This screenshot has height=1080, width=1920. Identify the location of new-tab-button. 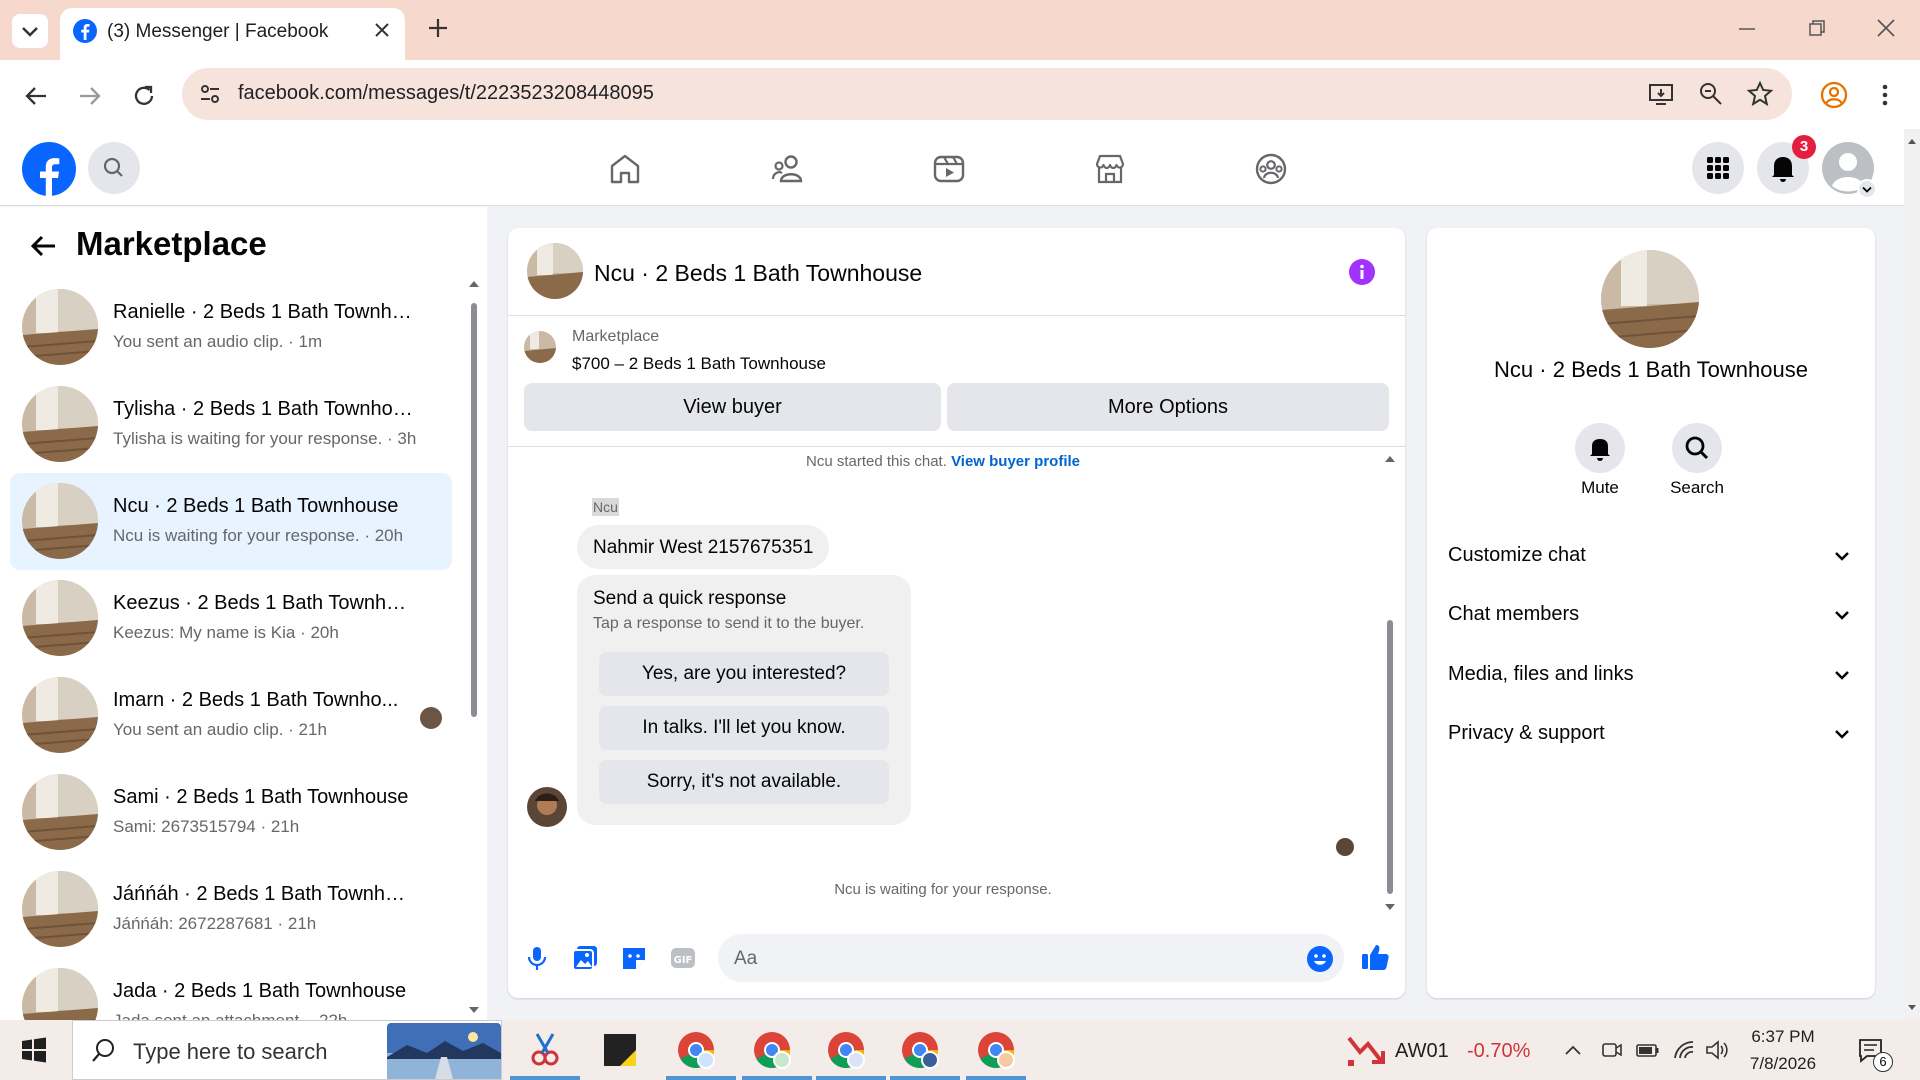
(438, 28).